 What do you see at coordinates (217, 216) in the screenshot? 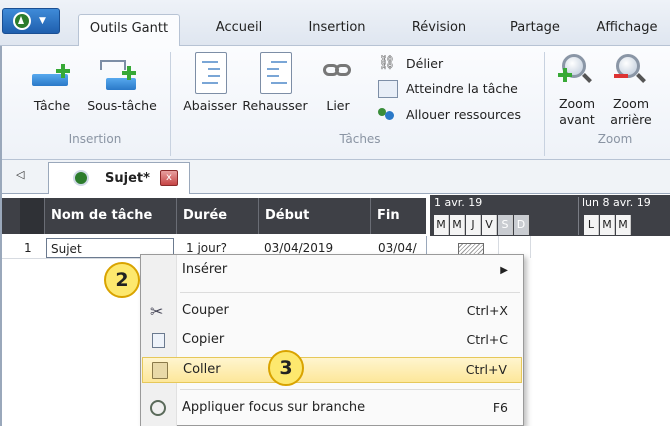
I see `column-header-duration: Durée` at bounding box center [217, 216].